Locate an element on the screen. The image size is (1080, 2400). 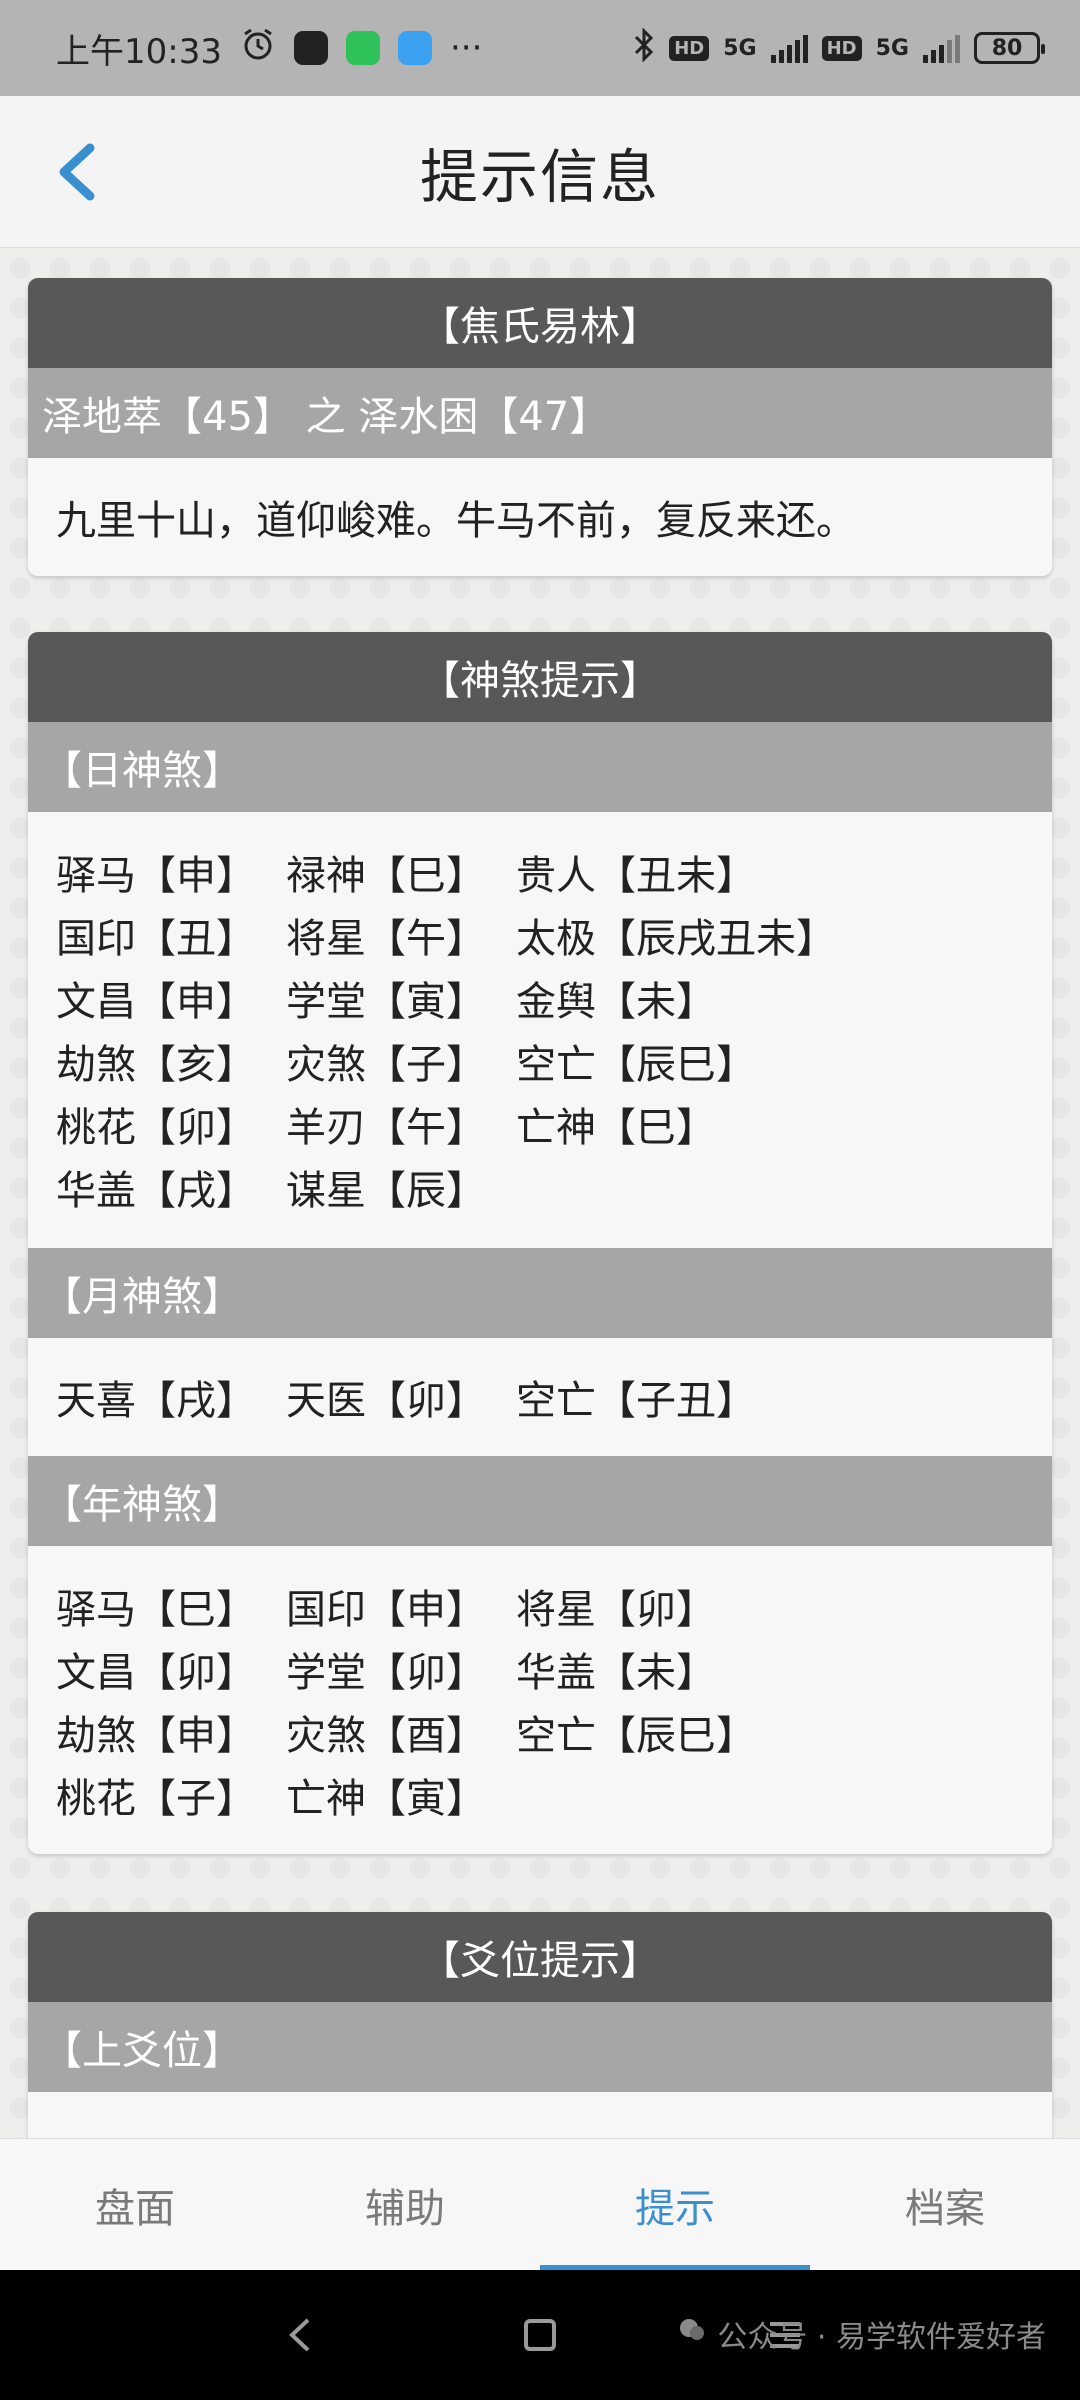
list-item: 文昌【卯】 学堂【卯】 华盖【未】 is located at coordinates (386, 1672).